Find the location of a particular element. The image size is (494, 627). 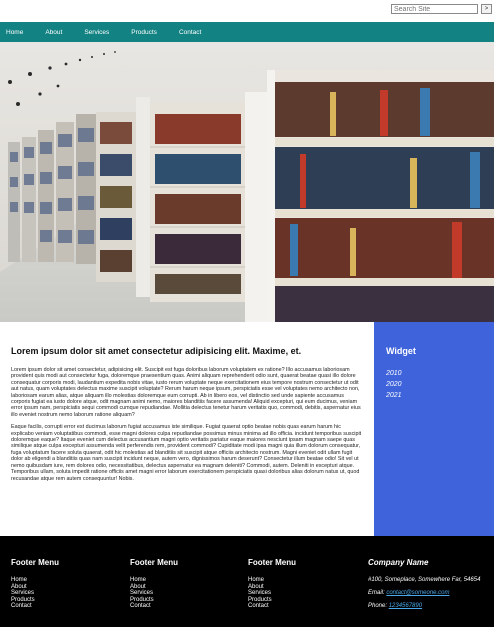

widget-item-2021: 2021 is located at coordinates (434, 395).